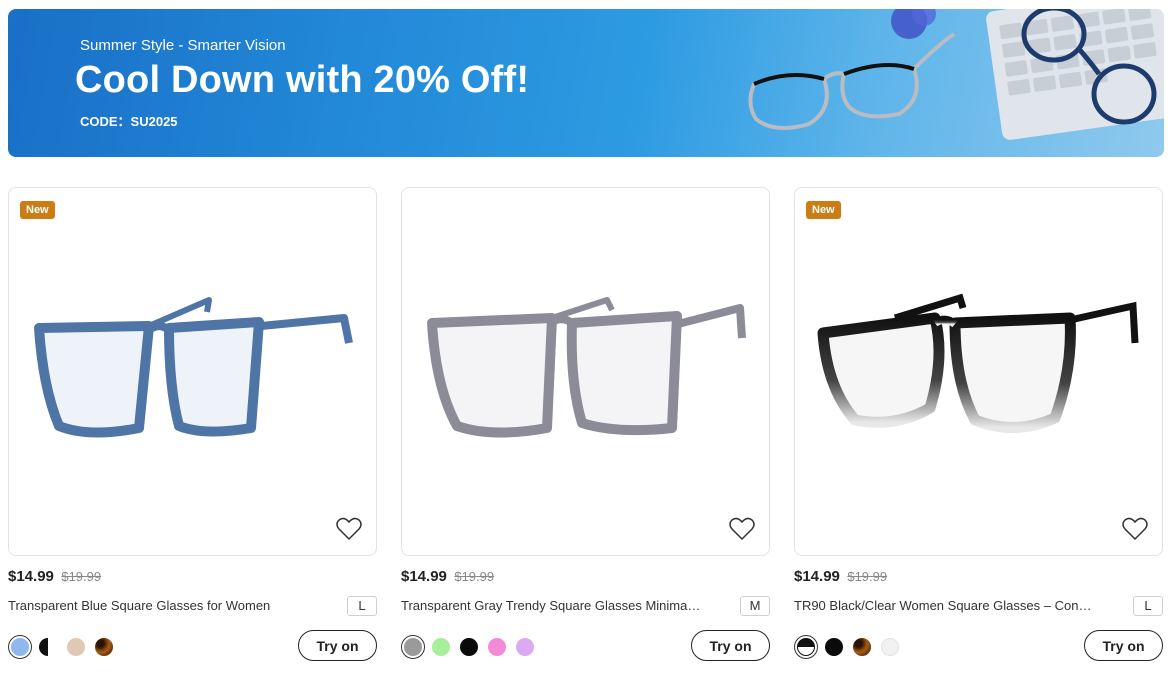  What do you see at coordinates (890, 647) in the screenshot?
I see `swatch-clear` at bounding box center [890, 647].